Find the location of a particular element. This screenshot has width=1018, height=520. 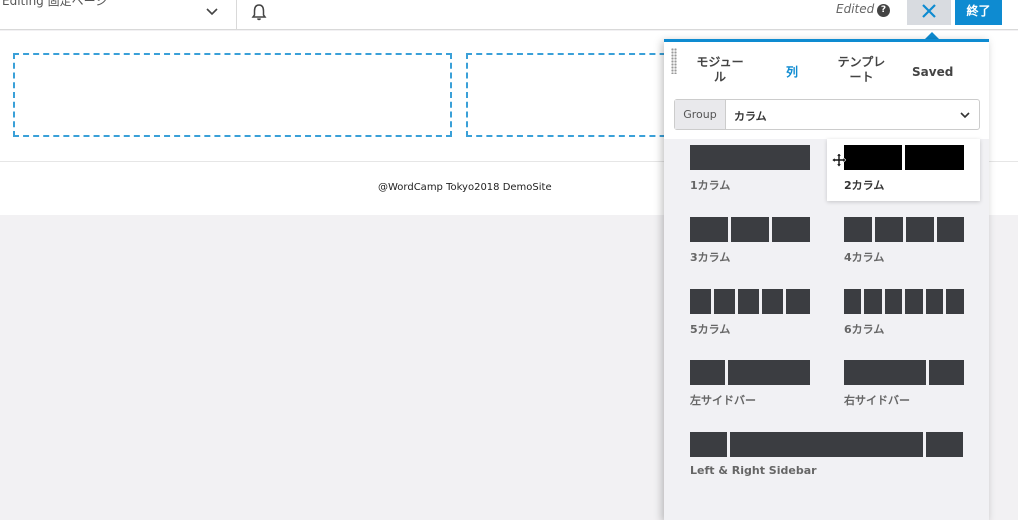

layout-label: 2カラム is located at coordinates (864, 185).